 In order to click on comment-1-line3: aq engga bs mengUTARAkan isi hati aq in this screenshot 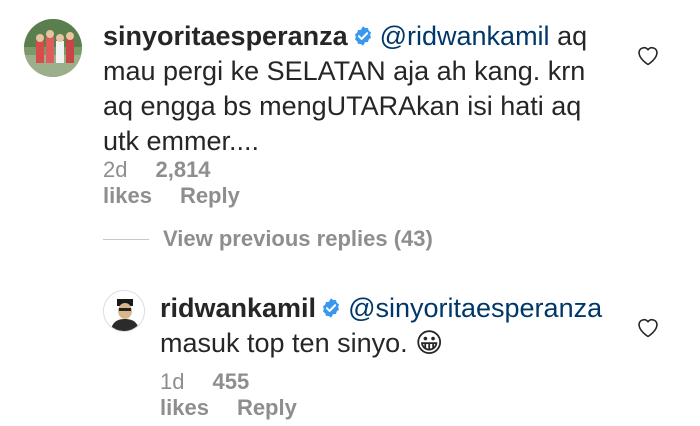, I will do `click(342, 106)`.